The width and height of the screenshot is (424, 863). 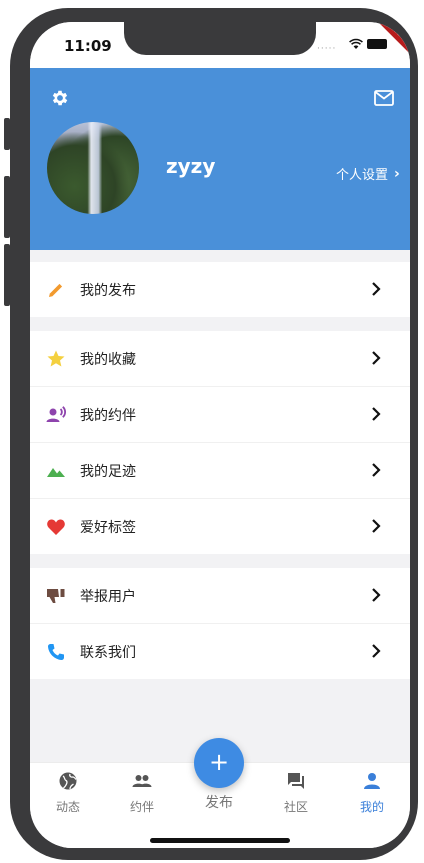 What do you see at coordinates (220, 38) in the screenshot?
I see `notch` at bounding box center [220, 38].